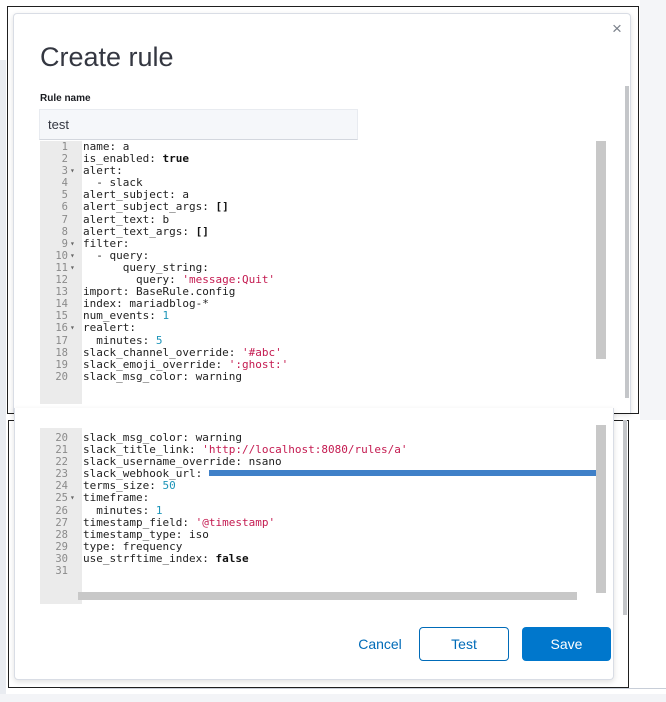 The height and width of the screenshot is (702, 666). I want to click on code-token: alert_subject_args:, so click(149, 207).